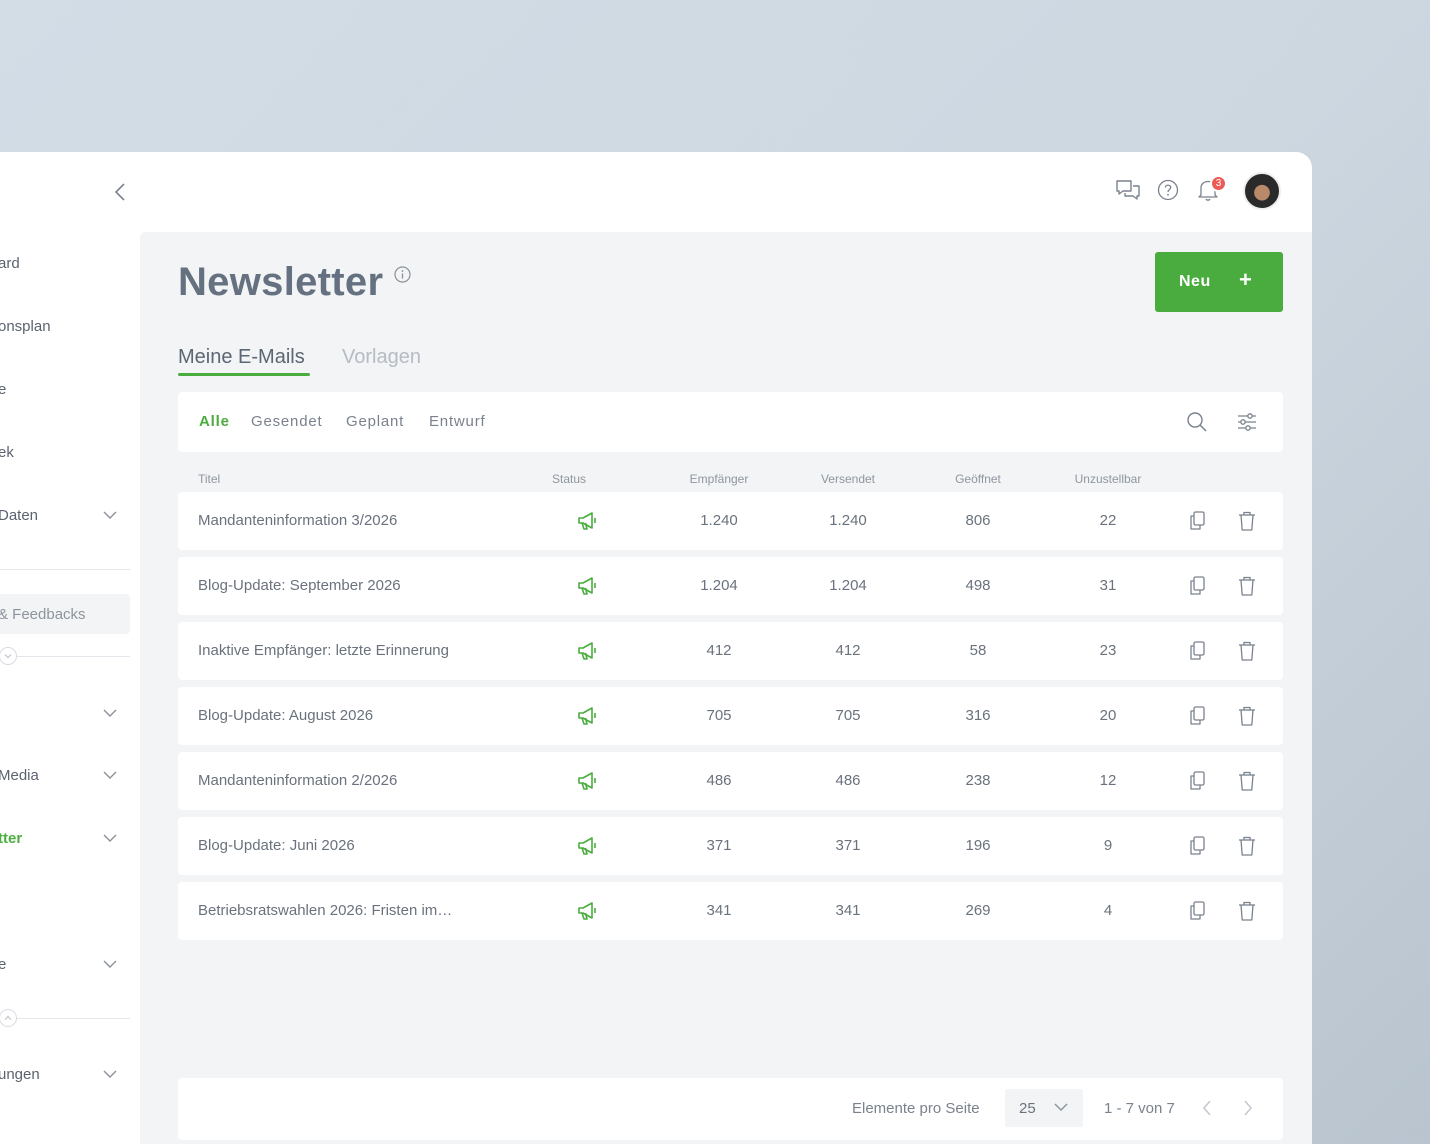  Describe the element at coordinates (719, 520) in the screenshot. I see `recipients-count: 1.240` at that location.